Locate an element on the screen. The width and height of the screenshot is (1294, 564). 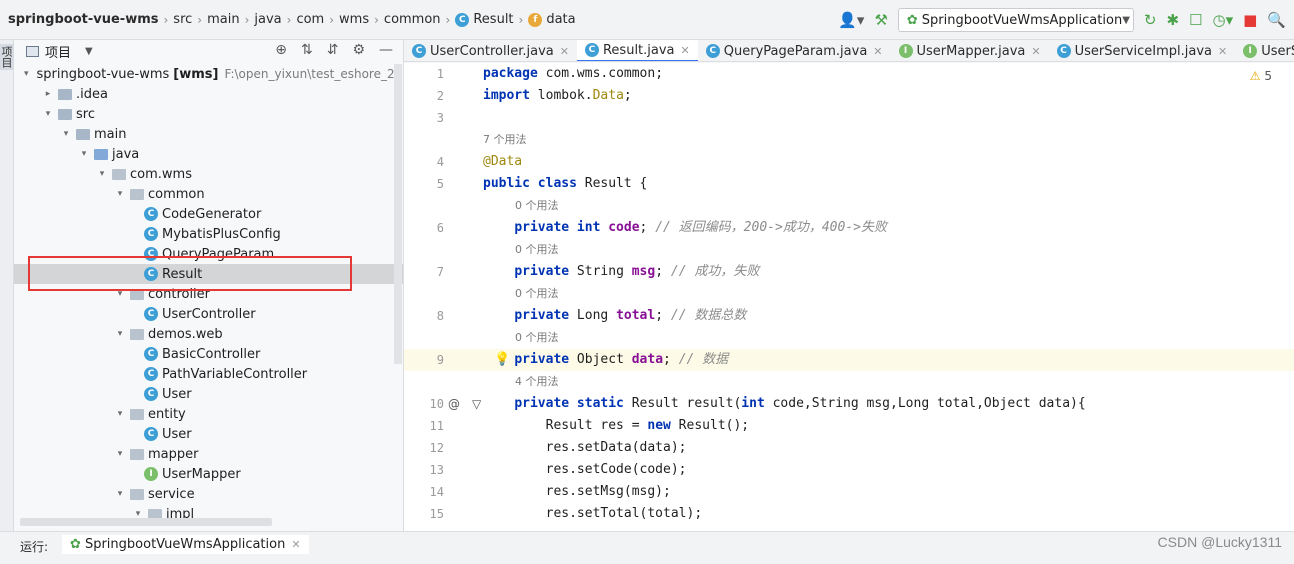
tree-item: C PathVariableController is located at coordinates (208, 374).